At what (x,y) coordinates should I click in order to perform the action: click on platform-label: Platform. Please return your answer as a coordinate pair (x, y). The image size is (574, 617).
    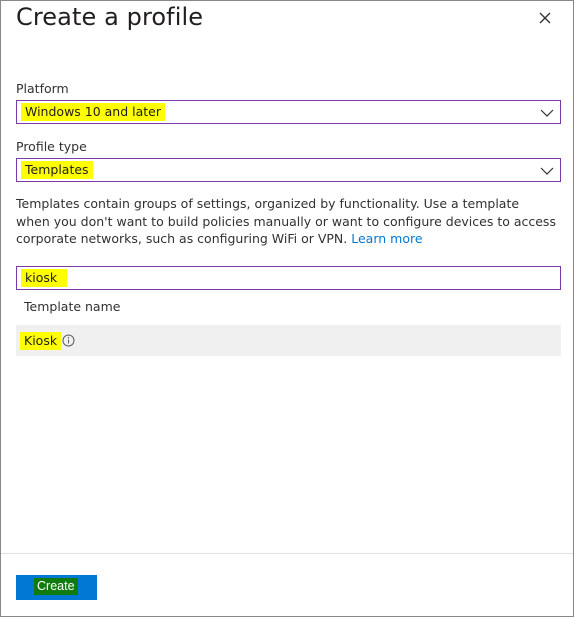
    Looking at the image, I should click on (42, 88).